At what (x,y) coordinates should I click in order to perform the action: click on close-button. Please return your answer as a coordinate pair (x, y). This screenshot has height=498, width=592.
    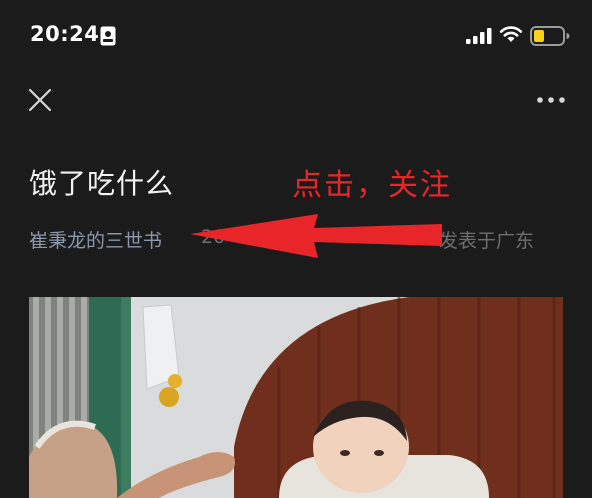
    Looking at the image, I should click on (40, 100).